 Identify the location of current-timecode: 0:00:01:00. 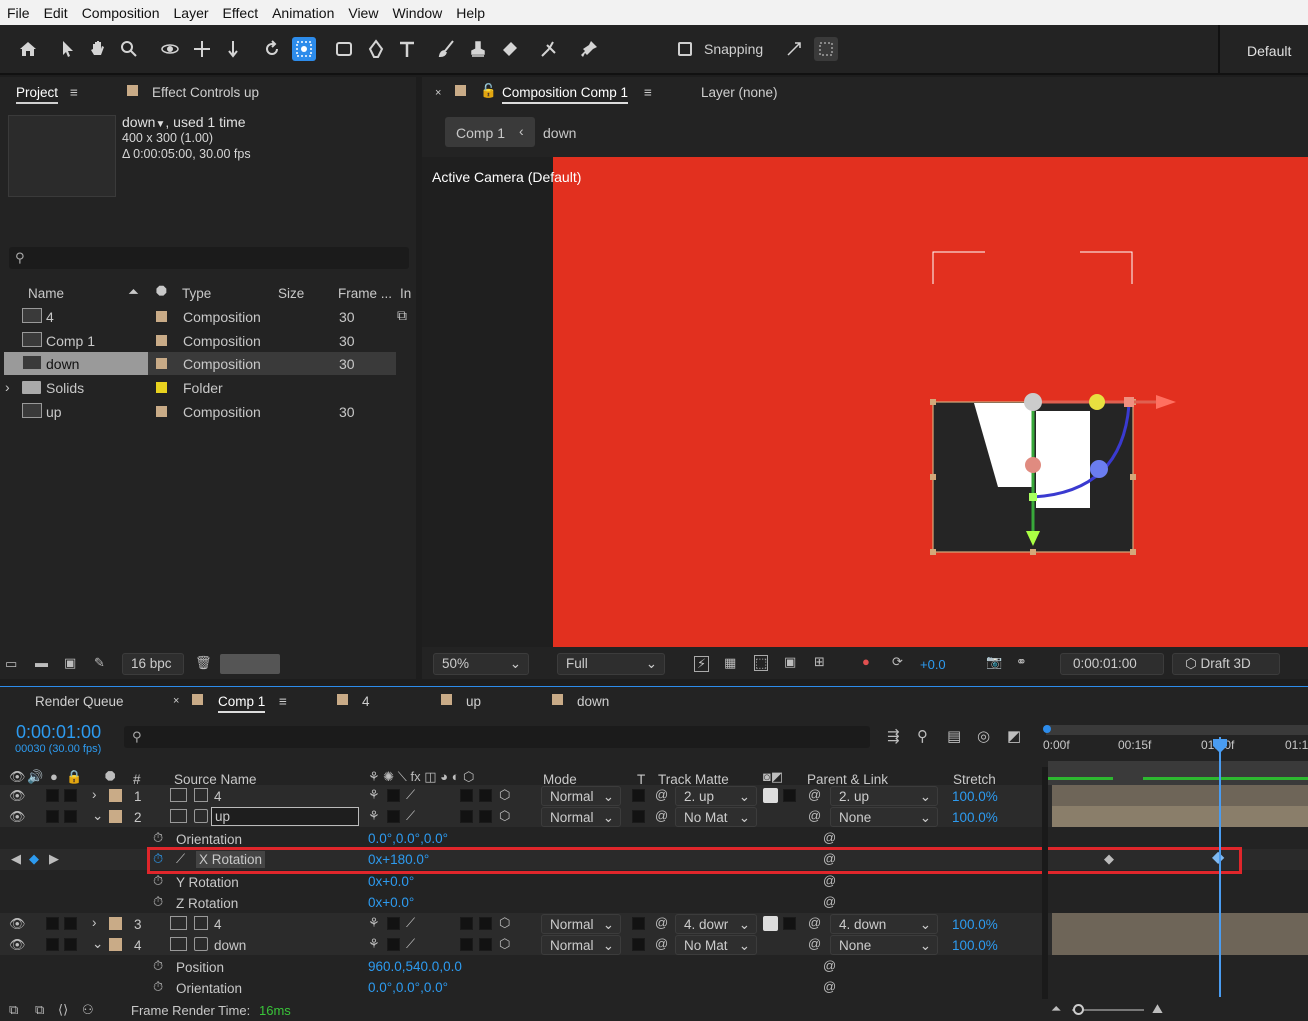
(58, 732).